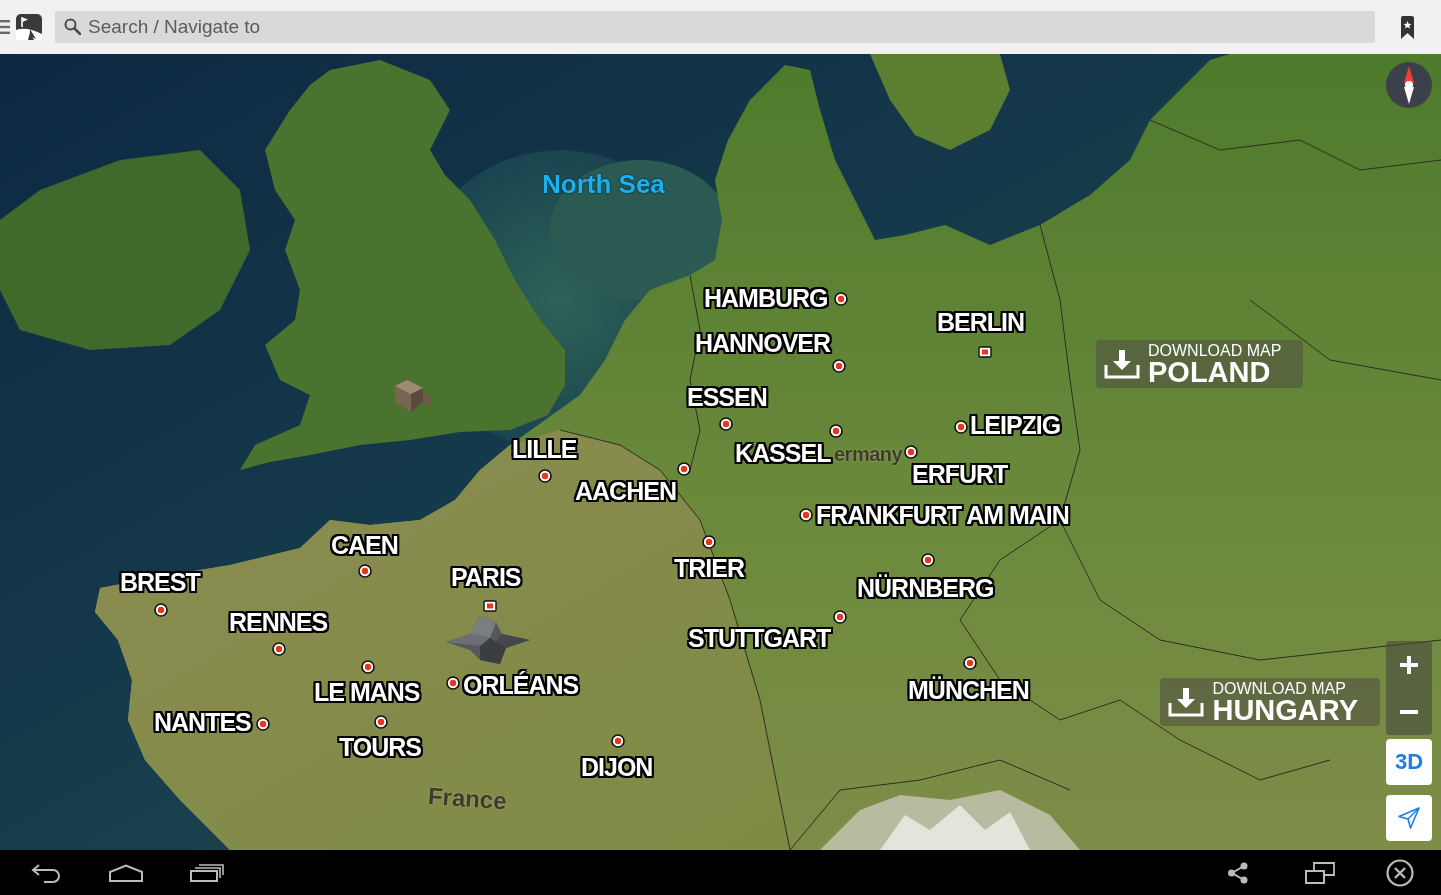  Describe the element at coordinates (1409, 762) in the screenshot. I see `view-3d-button: 3D` at that location.